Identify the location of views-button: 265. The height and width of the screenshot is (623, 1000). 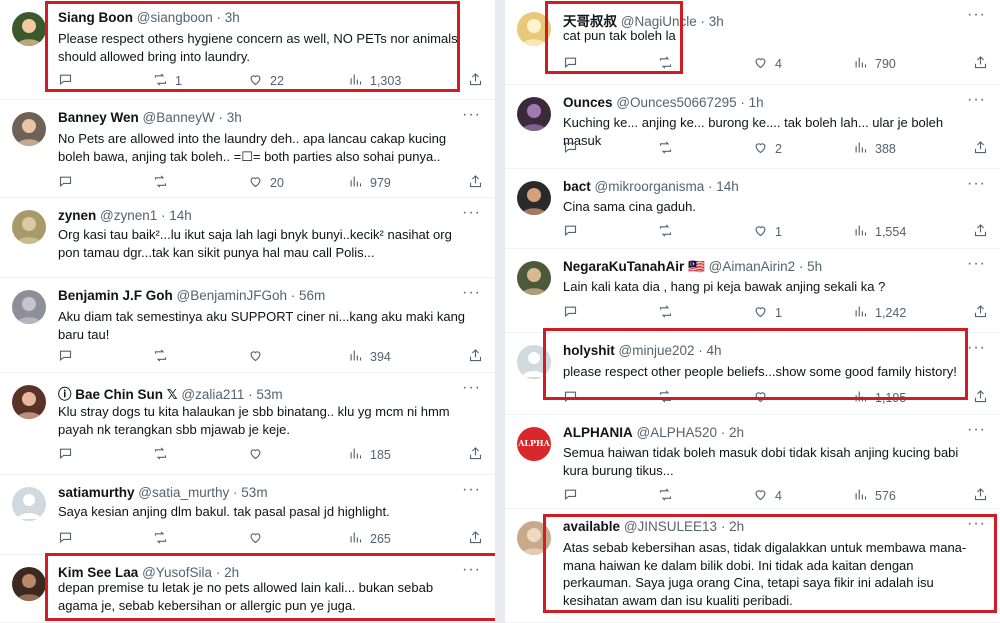
(369, 539).